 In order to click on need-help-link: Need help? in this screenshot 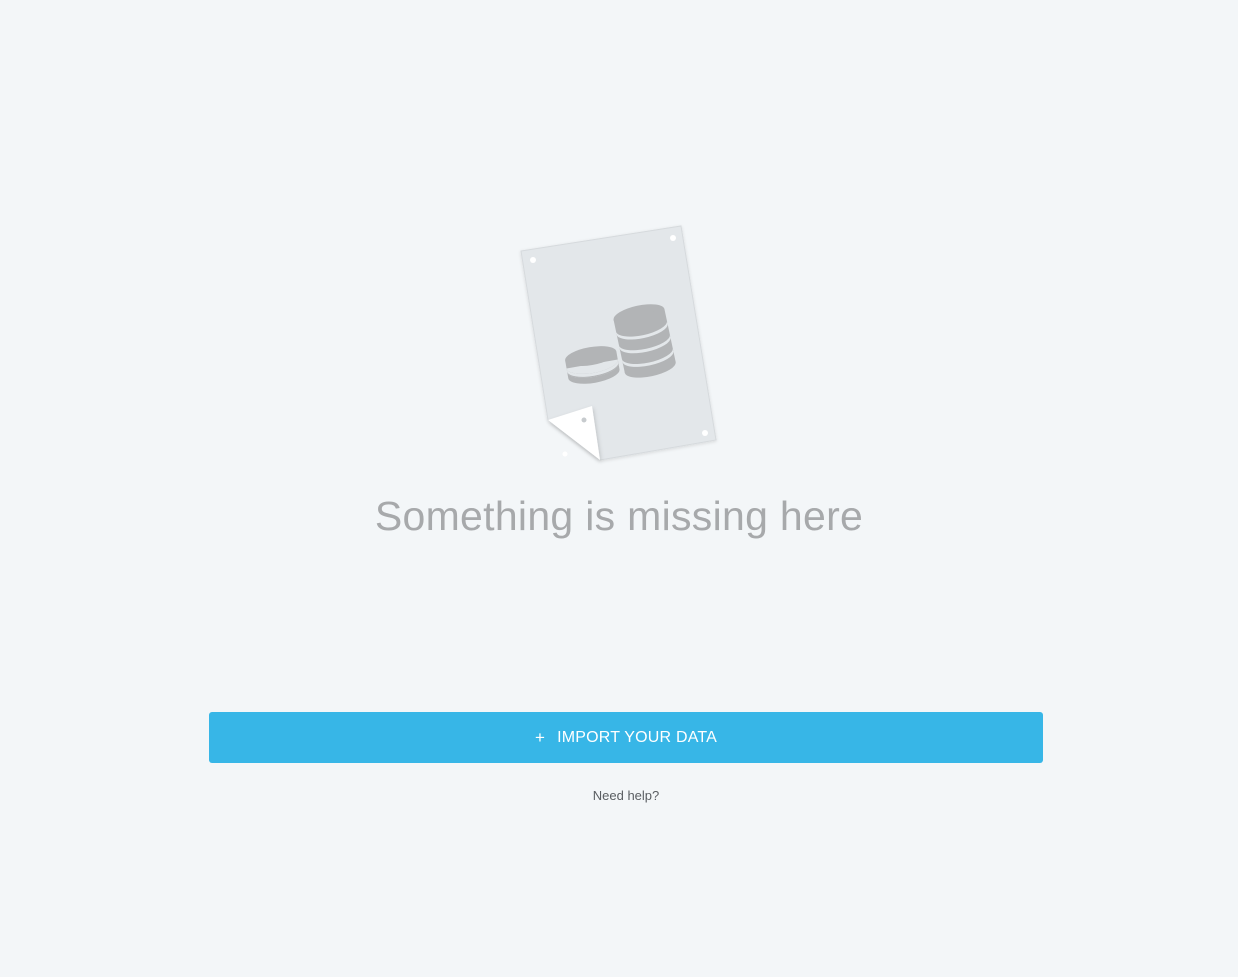, I will do `click(619, 796)`.